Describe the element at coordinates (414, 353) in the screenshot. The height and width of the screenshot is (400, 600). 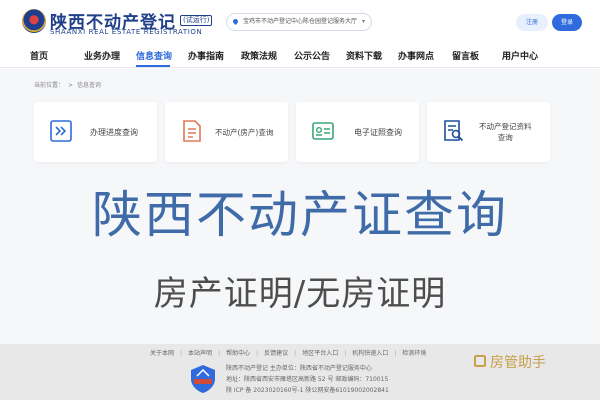
I see `footer-link-env-check: 检测环境` at that location.